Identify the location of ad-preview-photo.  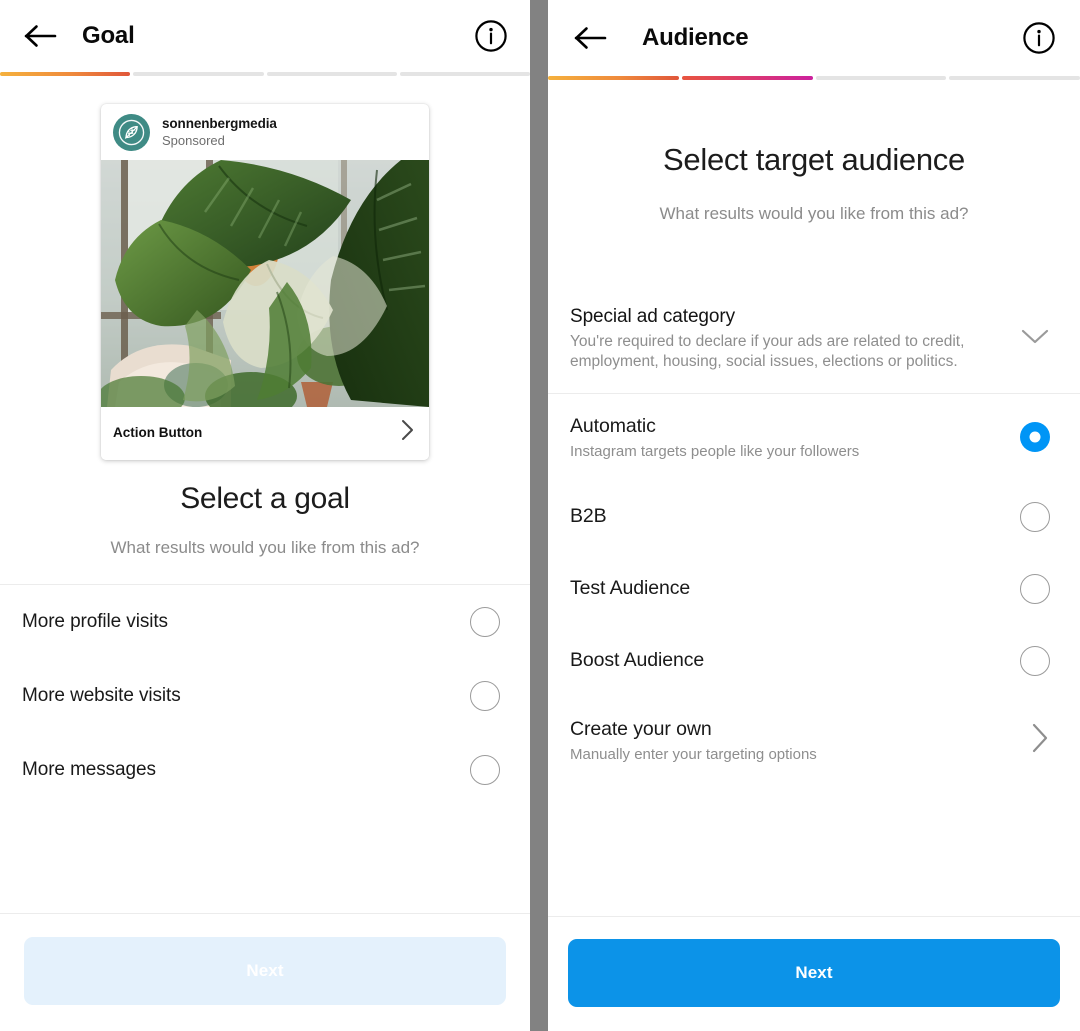
(265, 283).